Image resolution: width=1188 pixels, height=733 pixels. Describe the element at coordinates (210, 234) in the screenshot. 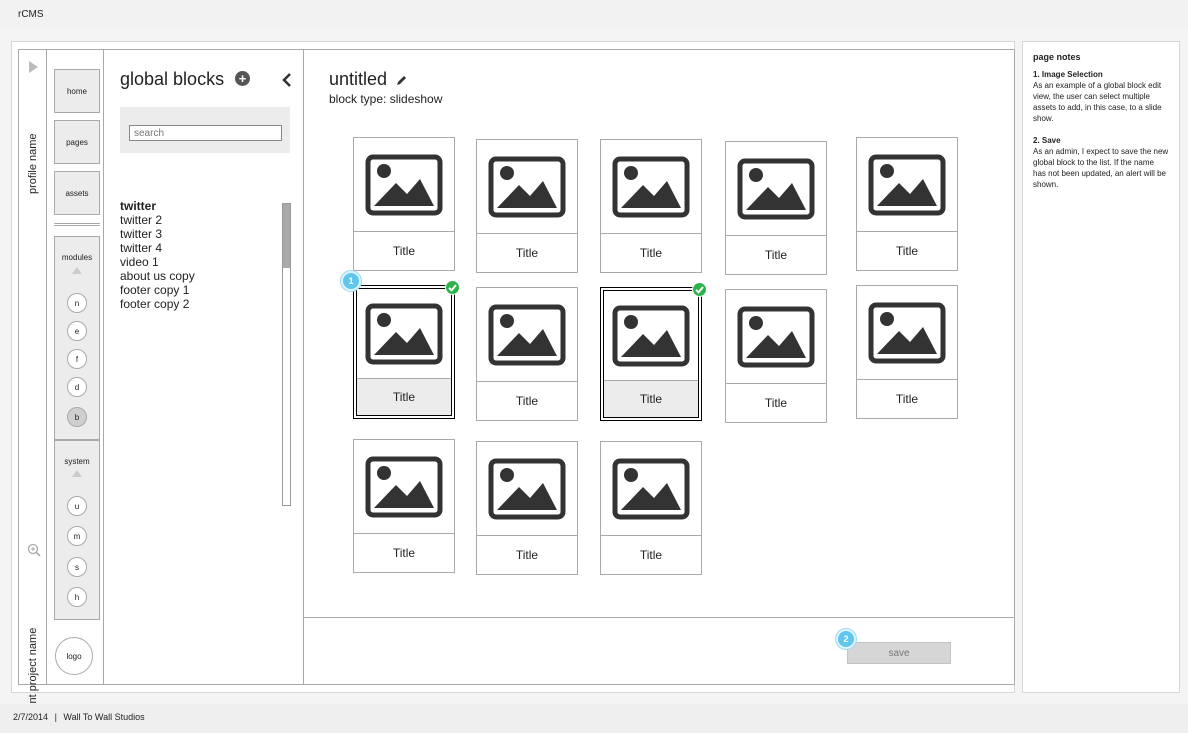

I see `list-item: twitter 3` at that location.